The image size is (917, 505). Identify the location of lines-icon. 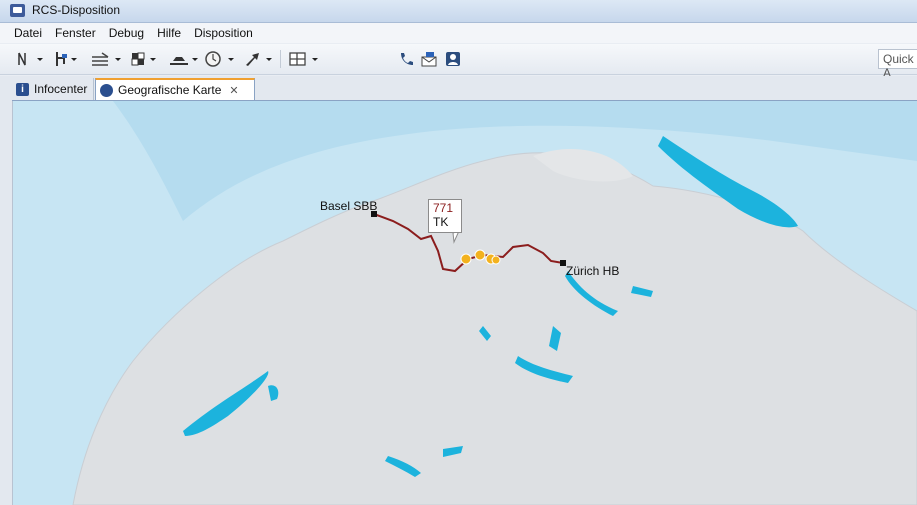
(106, 59).